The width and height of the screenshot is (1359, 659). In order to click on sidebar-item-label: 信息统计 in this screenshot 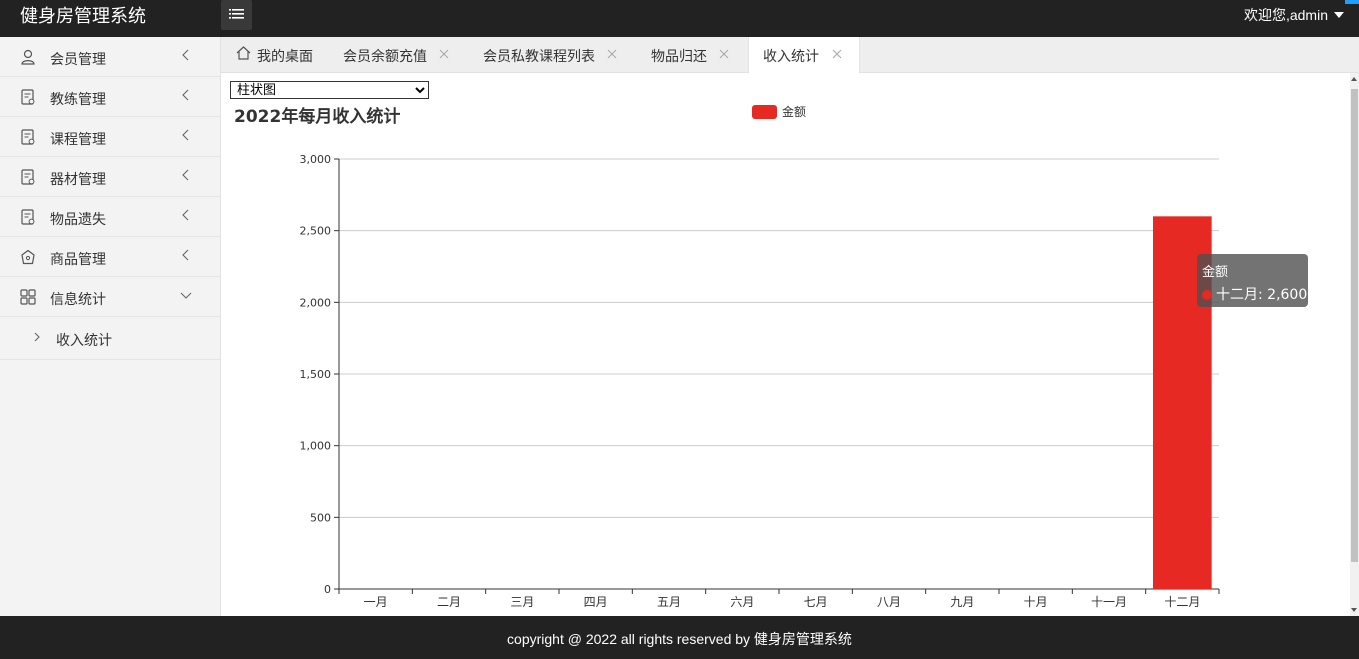, I will do `click(78, 300)`.